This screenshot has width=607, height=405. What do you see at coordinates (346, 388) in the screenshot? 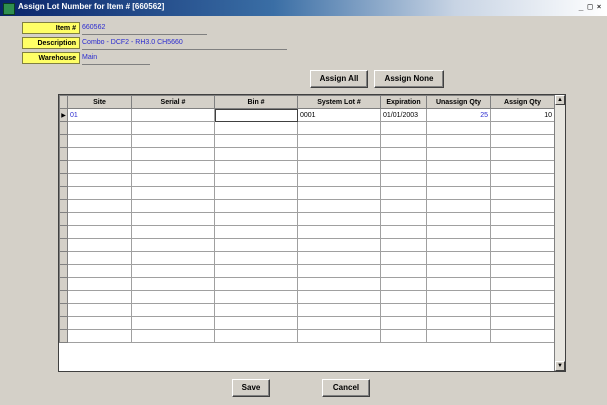
I see `cancel-button: Cancel` at bounding box center [346, 388].